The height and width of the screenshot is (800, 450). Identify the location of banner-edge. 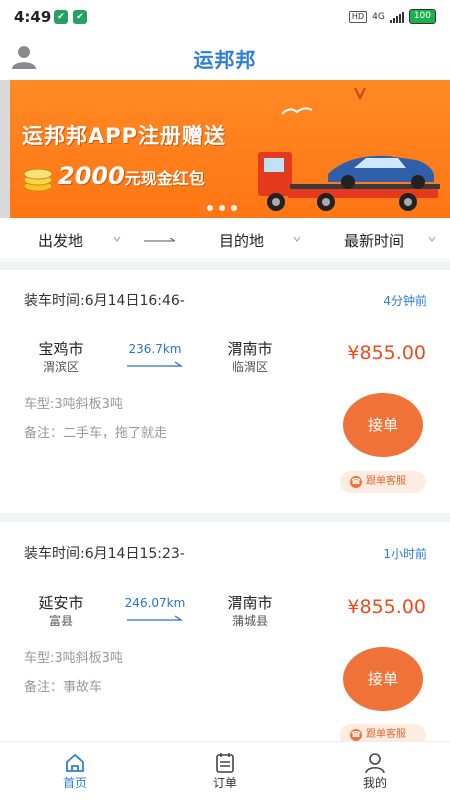
(5, 149).